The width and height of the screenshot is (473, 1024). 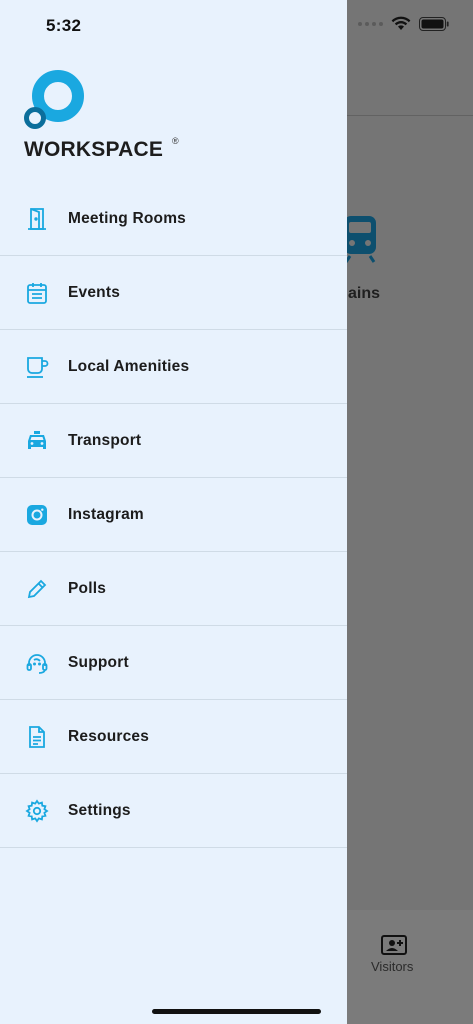 What do you see at coordinates (173, 811) in the screenshot?
I see `menu-item-settings: Settings` at bounding box center [173, 811].